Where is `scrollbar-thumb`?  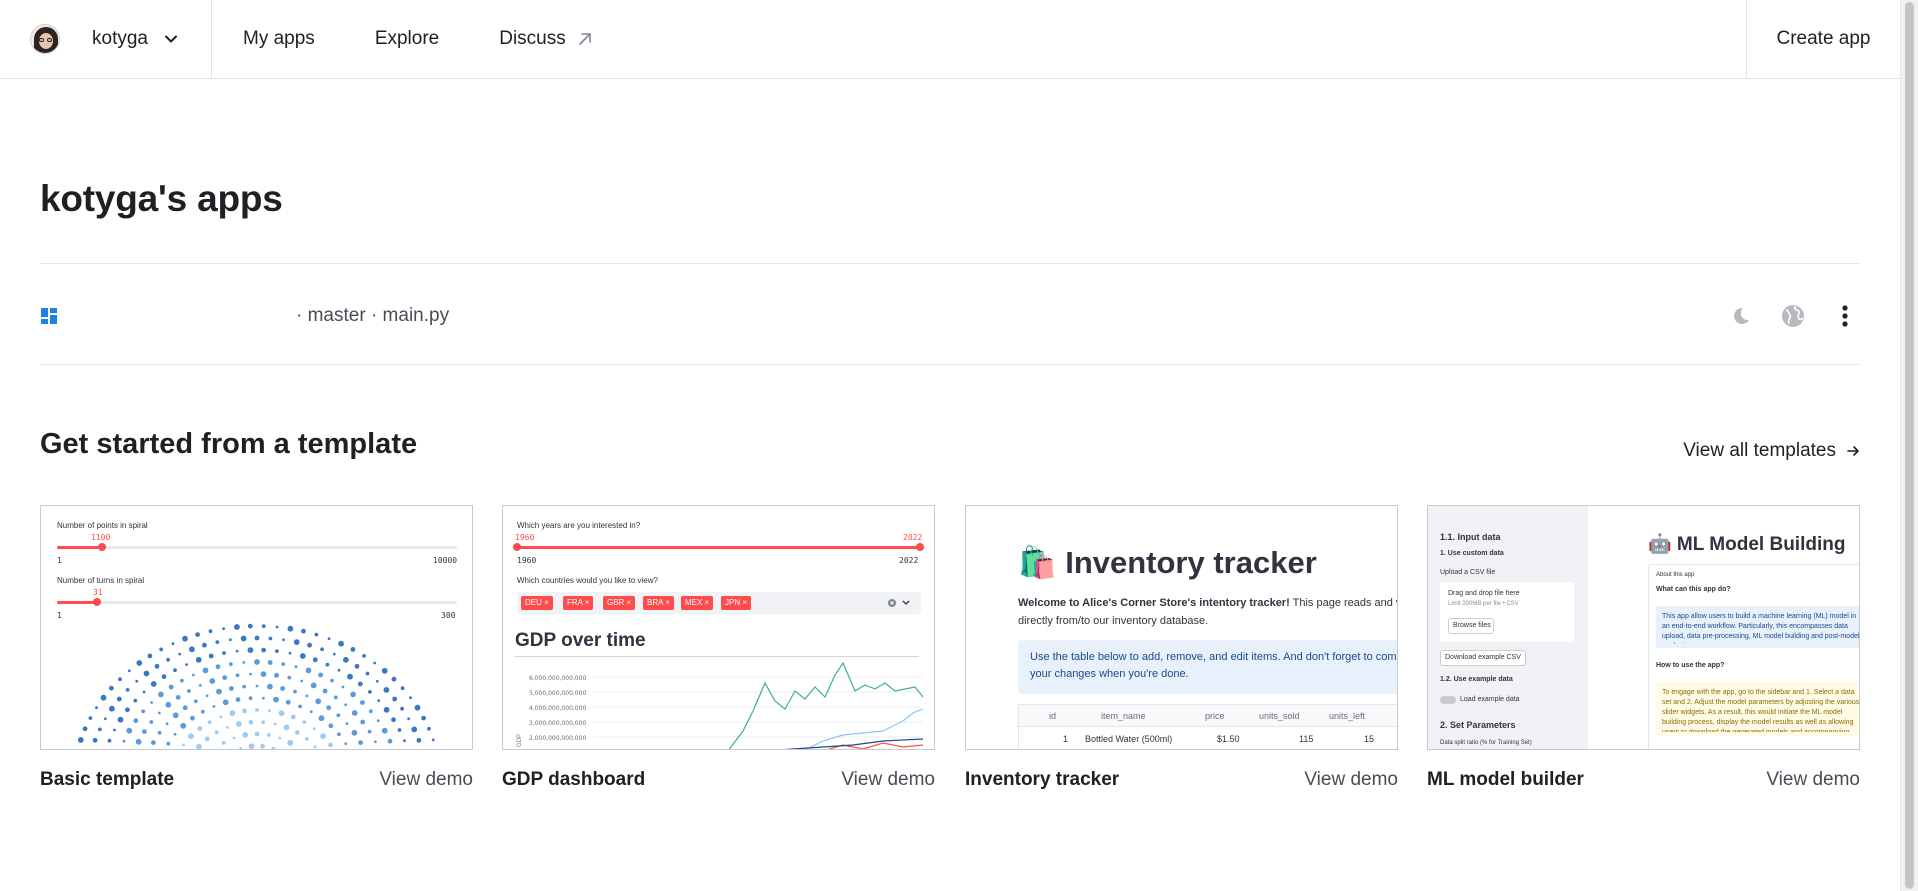 scrollbar-thumb is located at coordinates (1909, 445).